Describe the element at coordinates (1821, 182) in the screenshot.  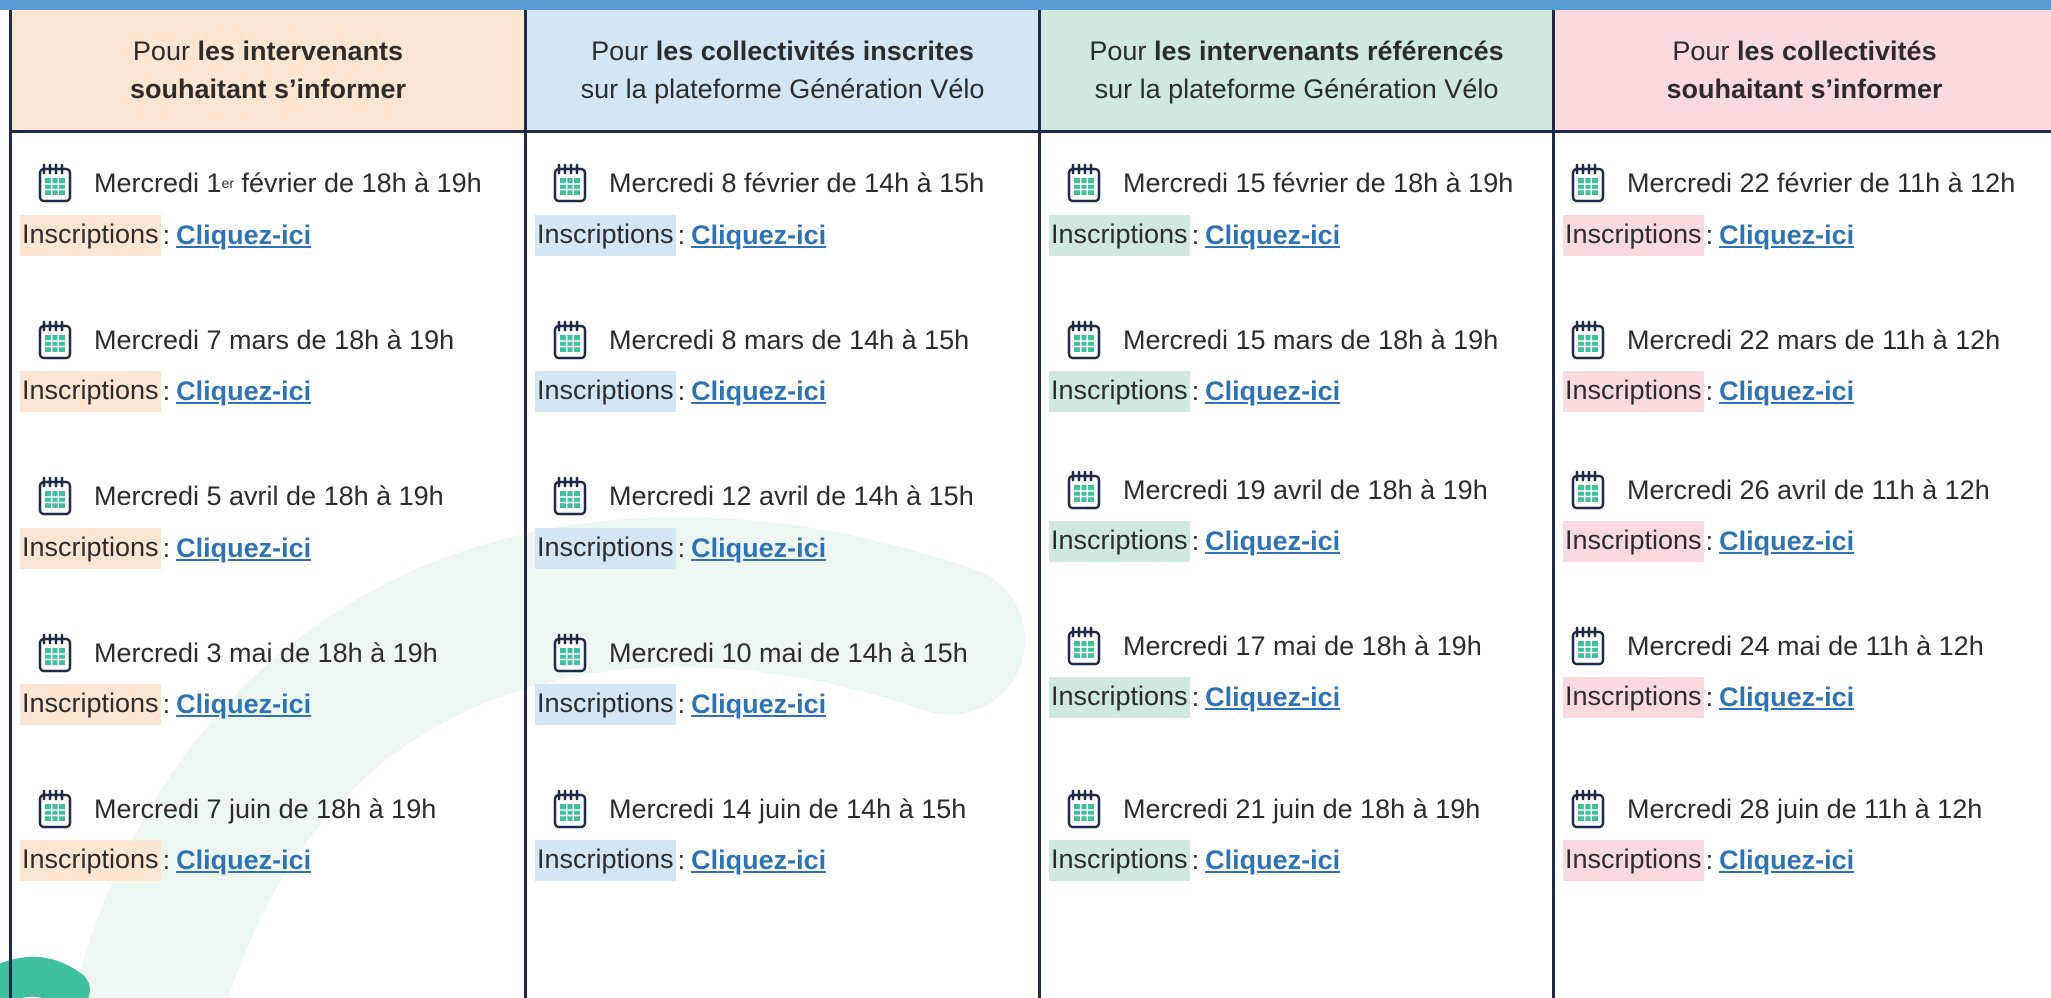
I see `session-date-text: Mercredi 22 février de 11h à 12h` at that location.